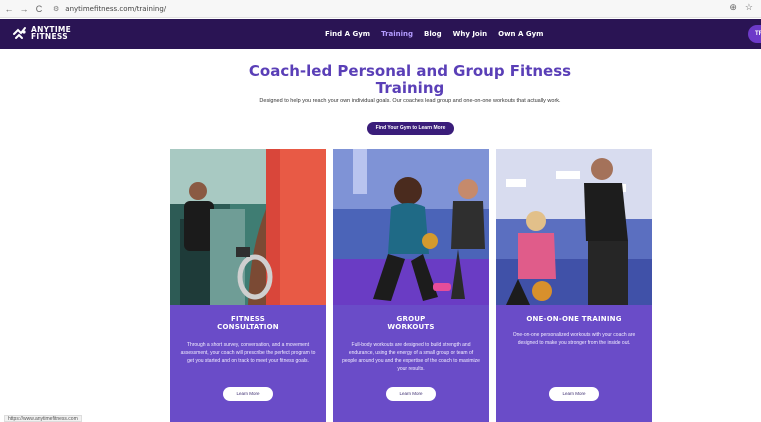 The image size is (761, 422). I want to click on page-title-line1: Coach-led Personal and Group Fitness, so click(410, 71).